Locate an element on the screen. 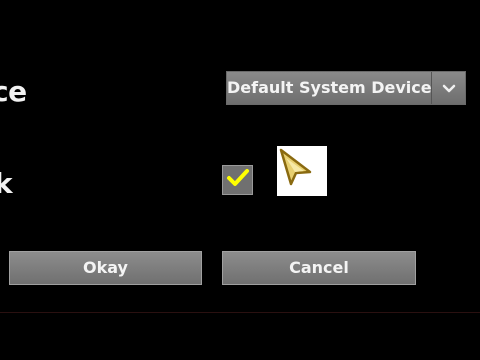 Image resolution: width=480 pixels, height=360 pixels. chevron-down-icon is located at coordinates (449, 88).